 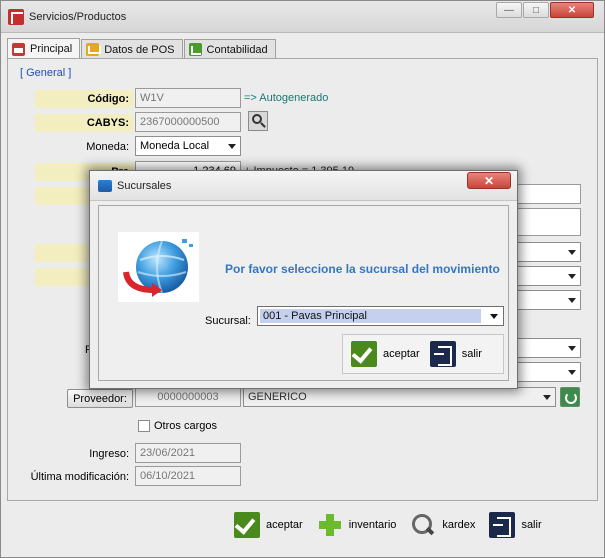 I want to click on cart-icon, so click(x=94, y=49).